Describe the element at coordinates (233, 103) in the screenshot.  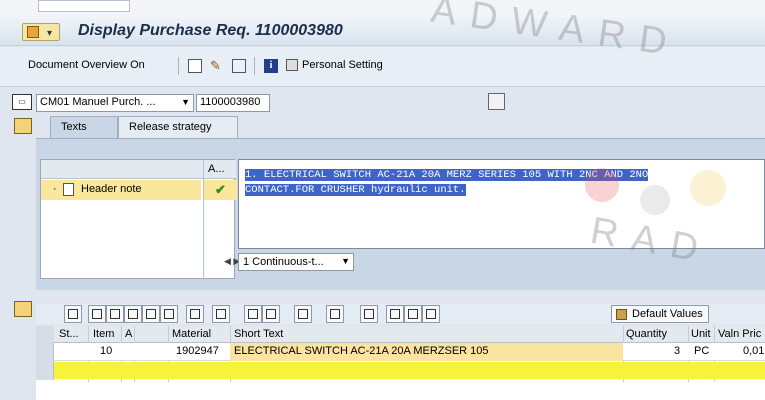
I see `document-number-field: 1100003980` at that location.